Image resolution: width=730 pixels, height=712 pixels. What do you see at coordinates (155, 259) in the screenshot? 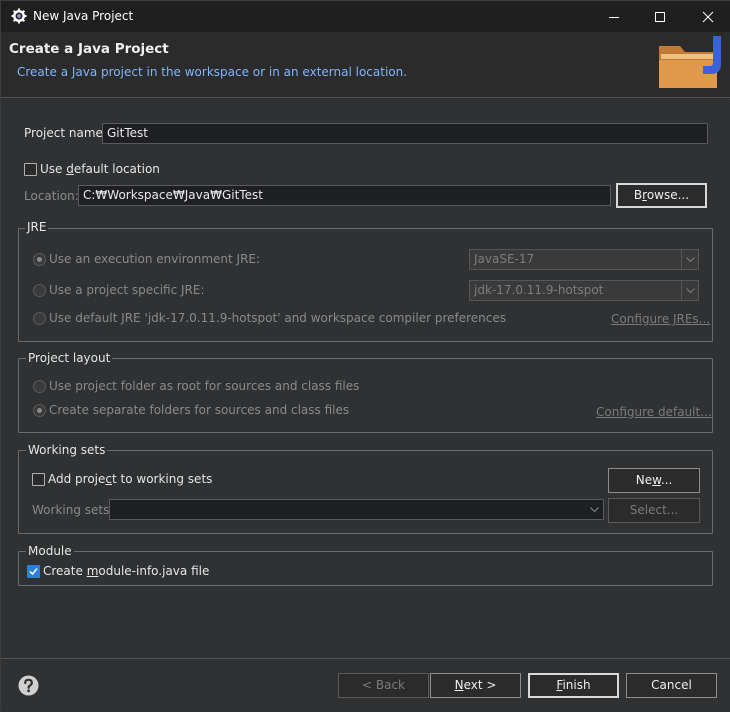
I see `jre-execution-env-label: Use an execution environment JRE:` at bounding box center [155, 259].